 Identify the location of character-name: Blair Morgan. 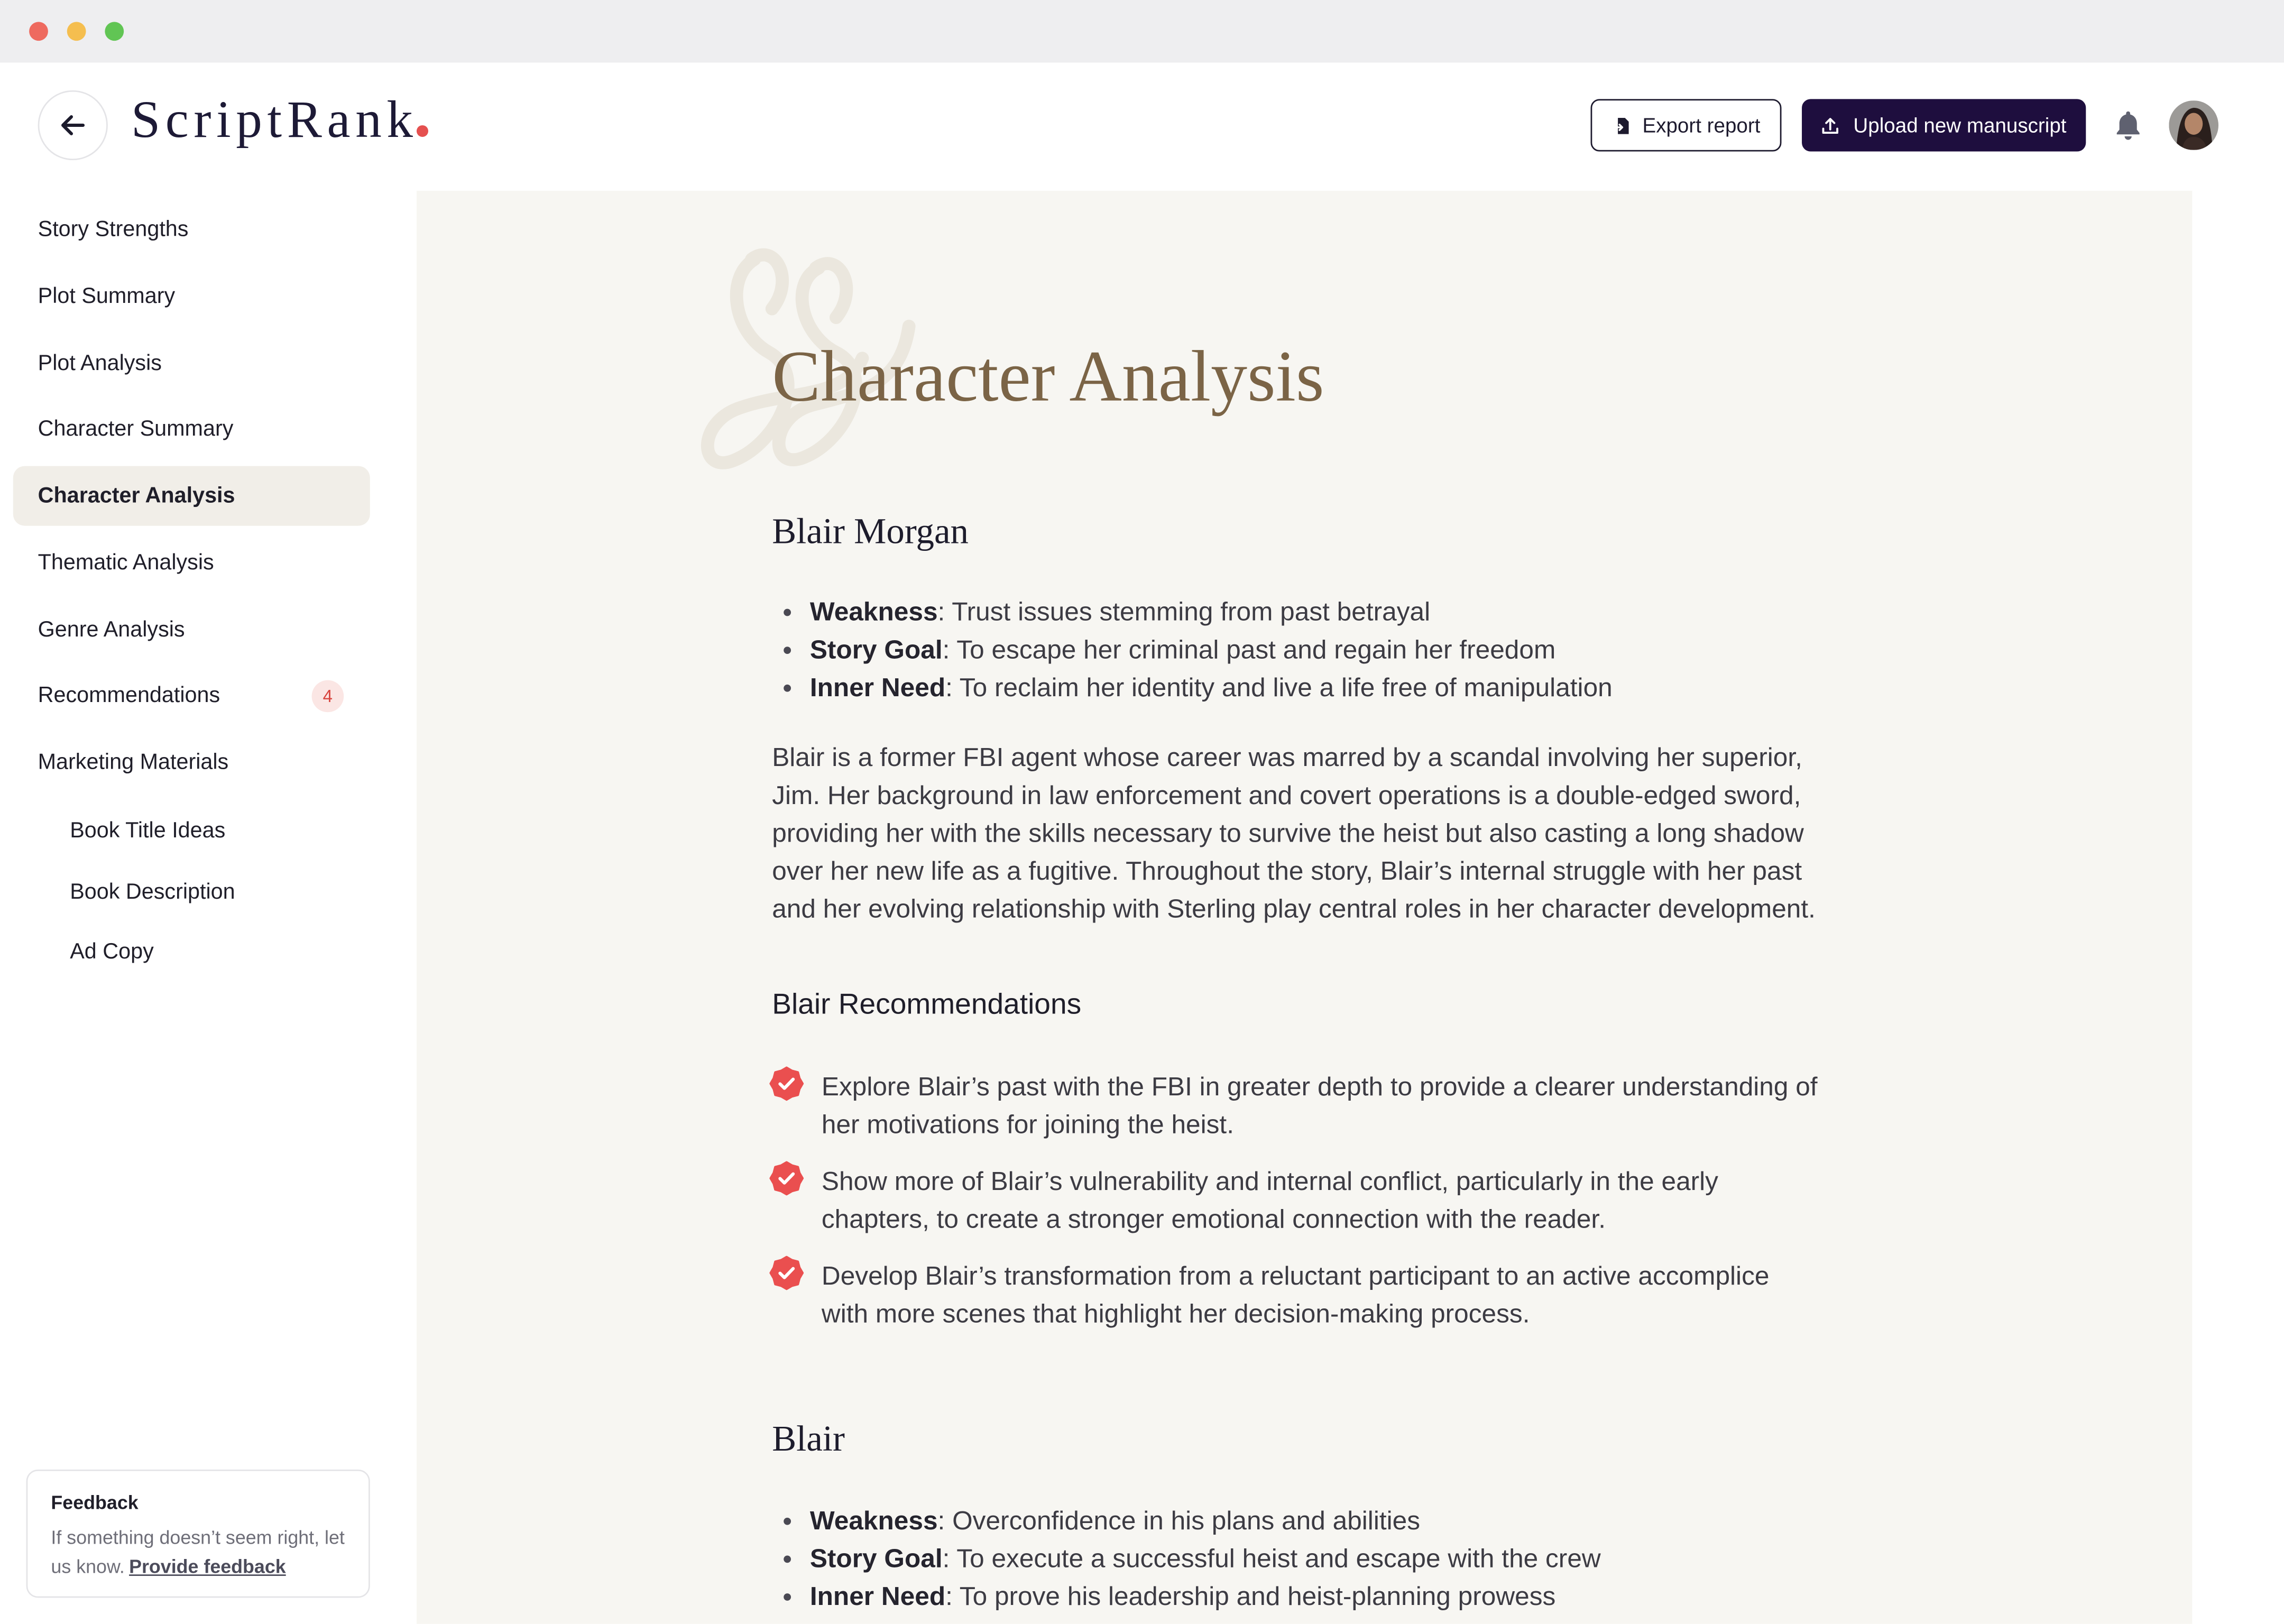
(870, 532).